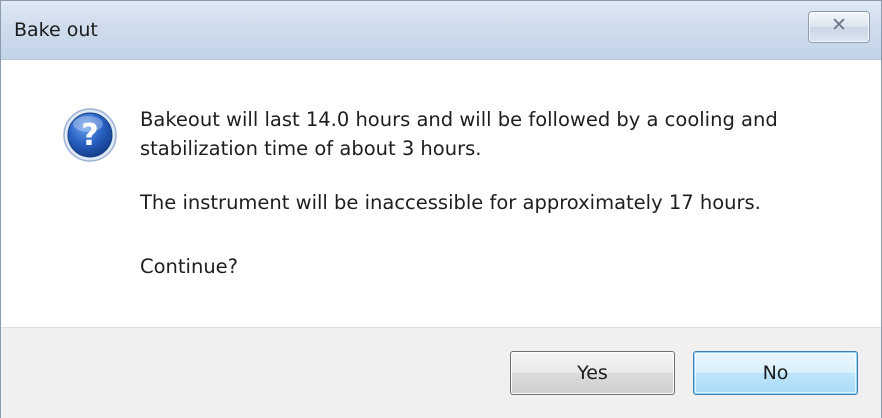  I want to click on dialog-title: Bake out, so click(56, 30).